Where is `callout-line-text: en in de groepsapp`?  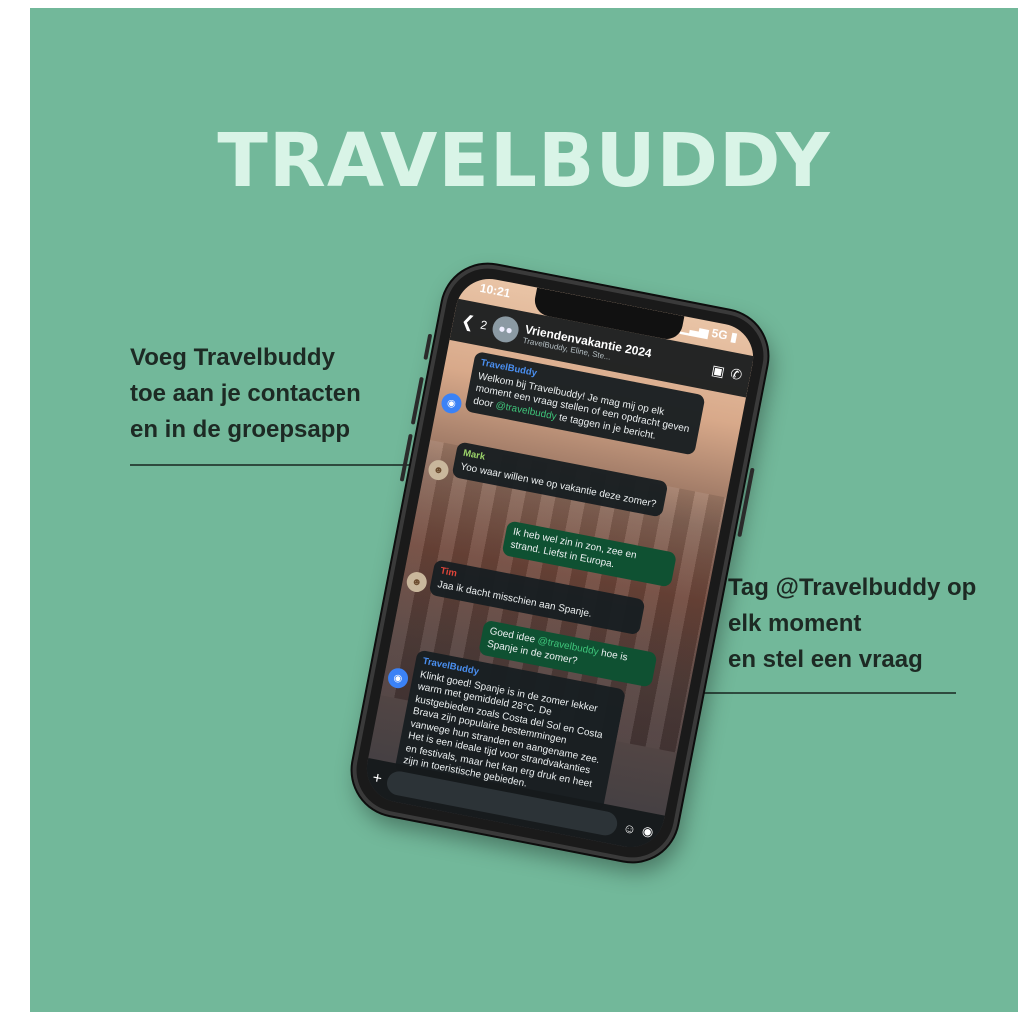 callout-line-text: en in de groepsapp is located at coordinates (240, 429).